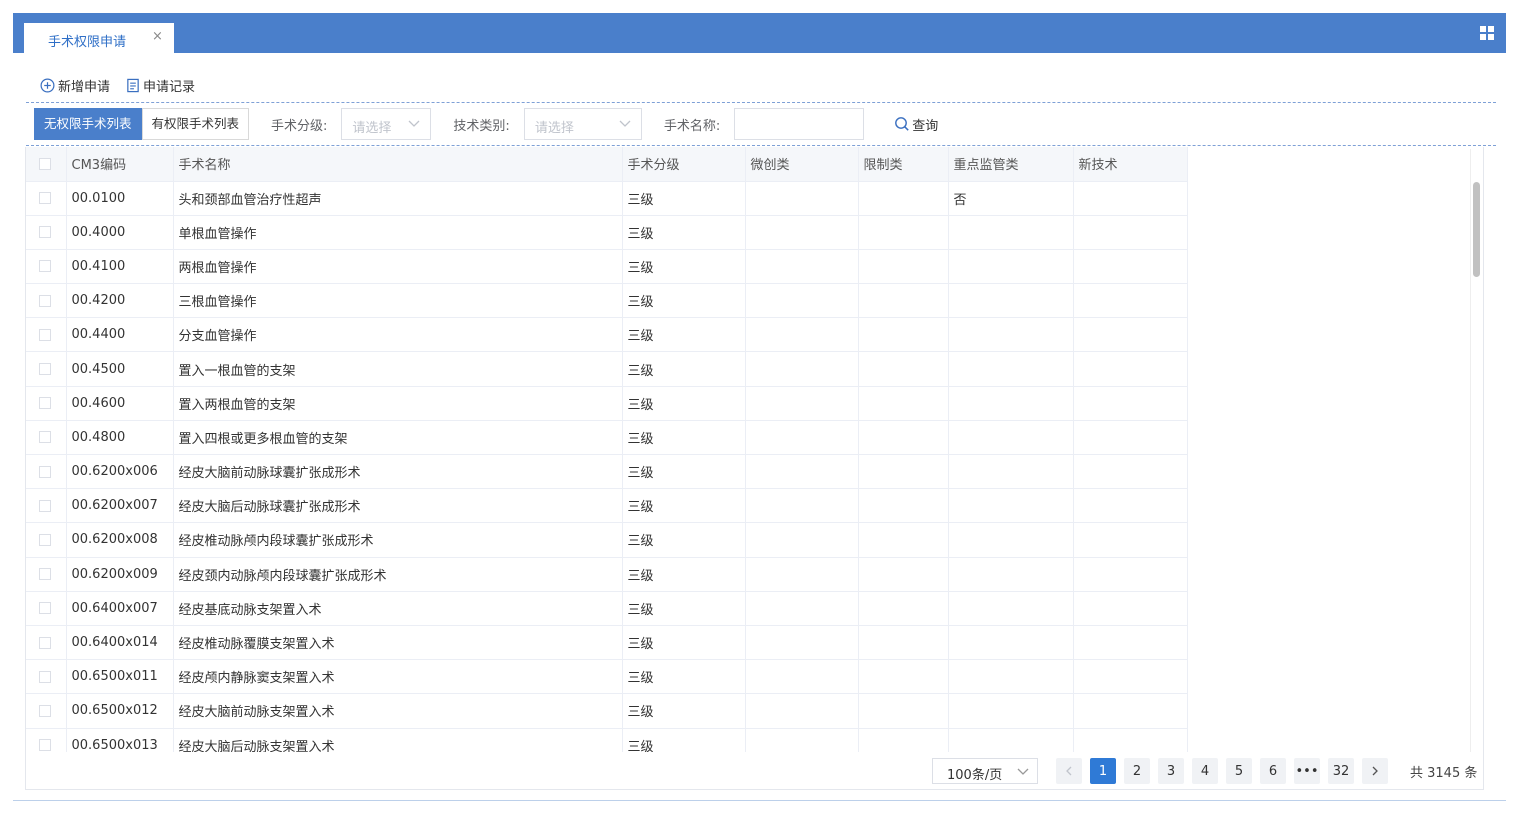 Image resolution: width=1521 pixels, height=825 pixels. What do you see at coordinates (607, 369) in the screenshot?
I see `table-row: 00.4500 置入一根血管的支架 三级` at bounding box center [607, 369].